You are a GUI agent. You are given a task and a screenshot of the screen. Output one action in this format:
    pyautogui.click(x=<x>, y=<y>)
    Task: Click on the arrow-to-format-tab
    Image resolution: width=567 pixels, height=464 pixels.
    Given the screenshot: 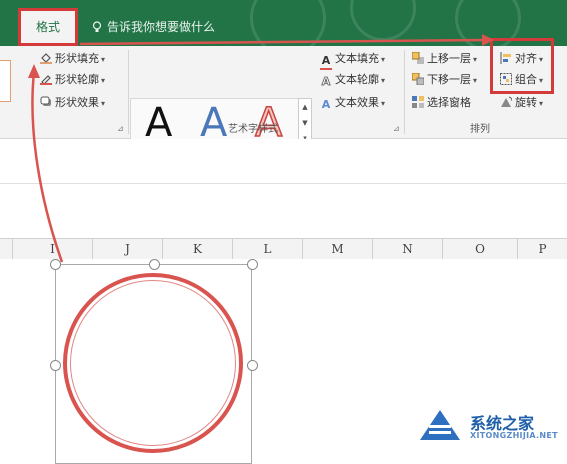 What is the action you would take?
    pyautogui.click(x=47, y=167)
    